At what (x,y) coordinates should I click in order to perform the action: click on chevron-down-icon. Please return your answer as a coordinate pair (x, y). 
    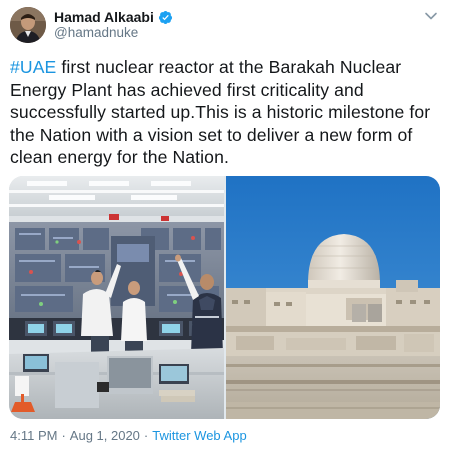
    Looking at the image, I should click on (431, 16).